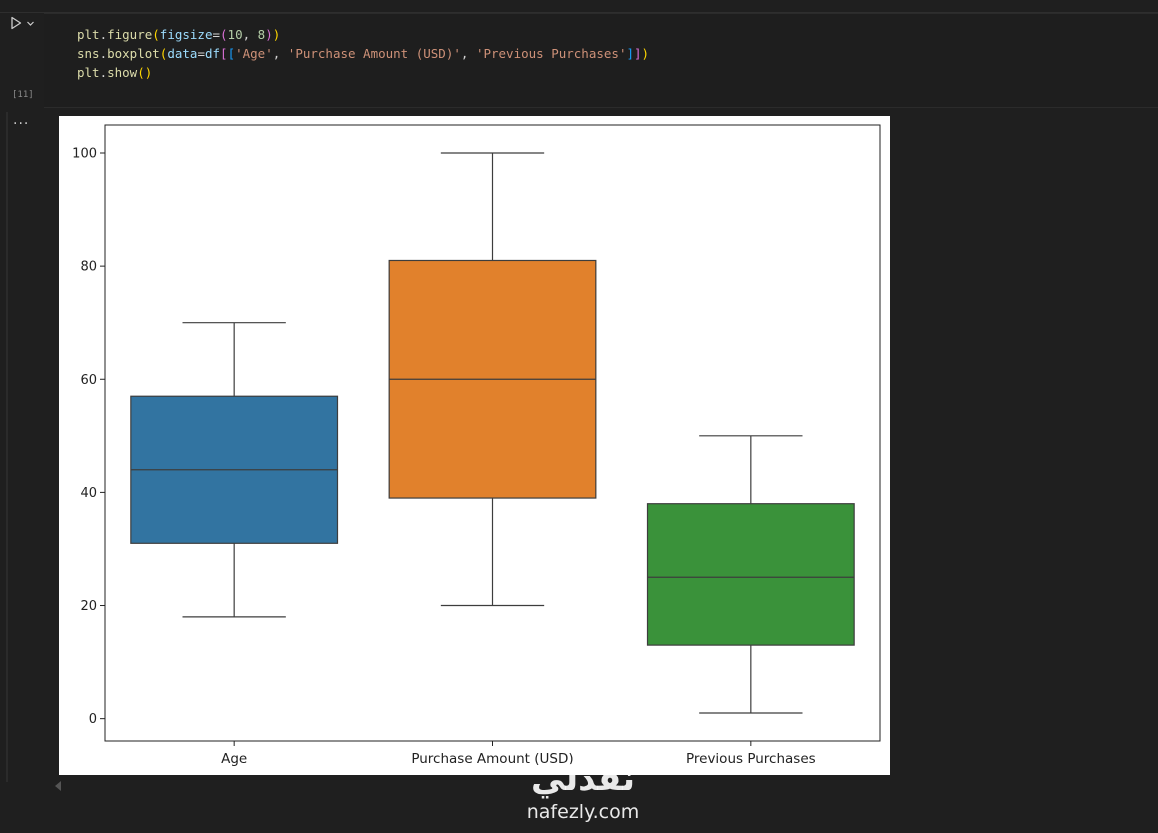 This screenshot has height=833, width=1158. Describe the element at coordinates (88, 267) in the screenshot. I see `y-tick-label: 80` at that location.